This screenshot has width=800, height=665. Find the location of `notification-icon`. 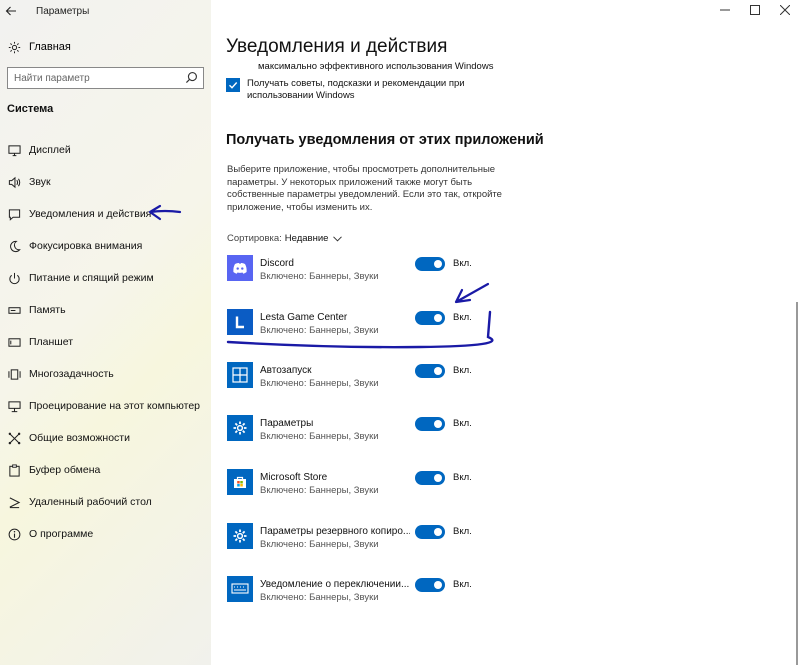

notification-icon is located at coordinates (14, 214).